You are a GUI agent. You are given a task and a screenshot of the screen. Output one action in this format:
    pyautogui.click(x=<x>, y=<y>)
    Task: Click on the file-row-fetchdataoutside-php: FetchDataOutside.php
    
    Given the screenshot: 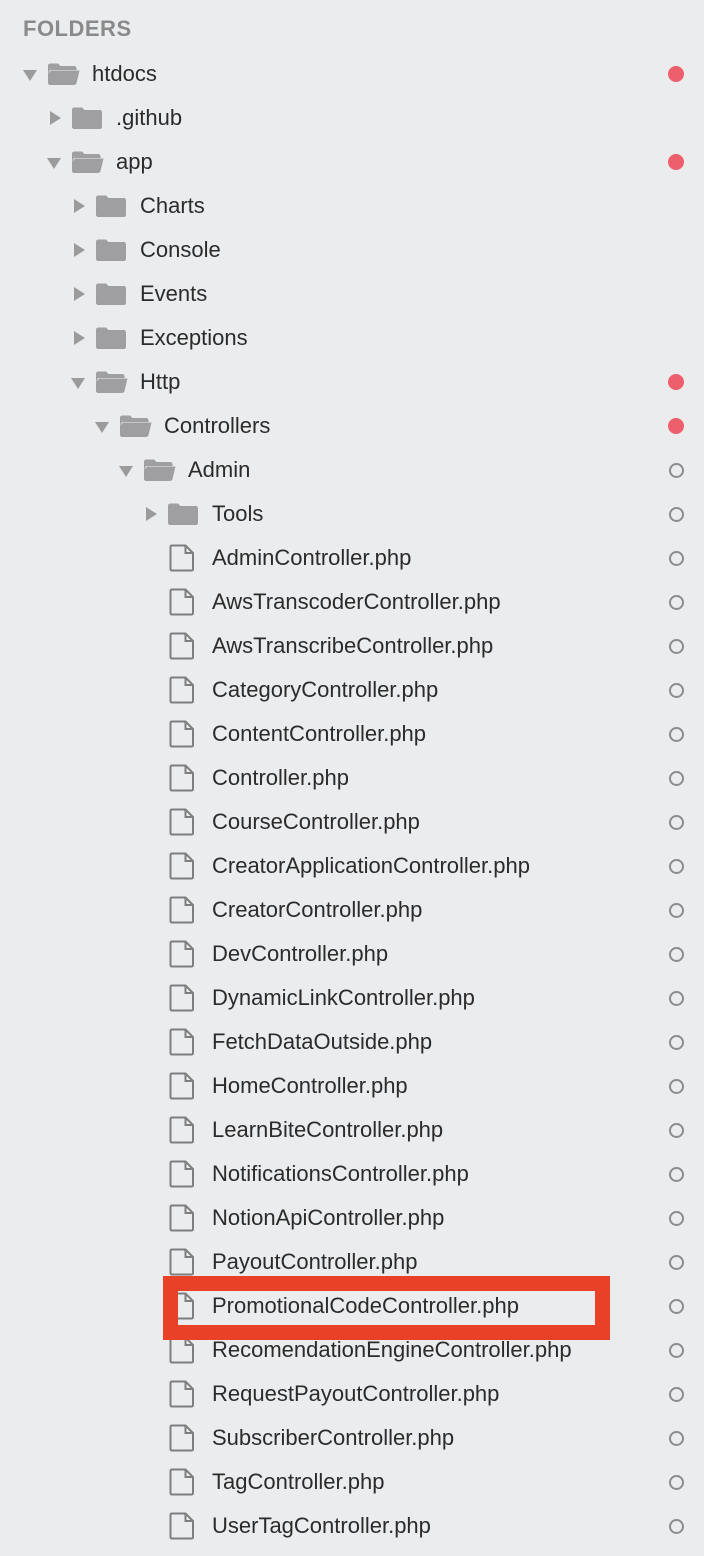 What is the action you would take?
    pyautogui.click(x=352, y=1042)
    